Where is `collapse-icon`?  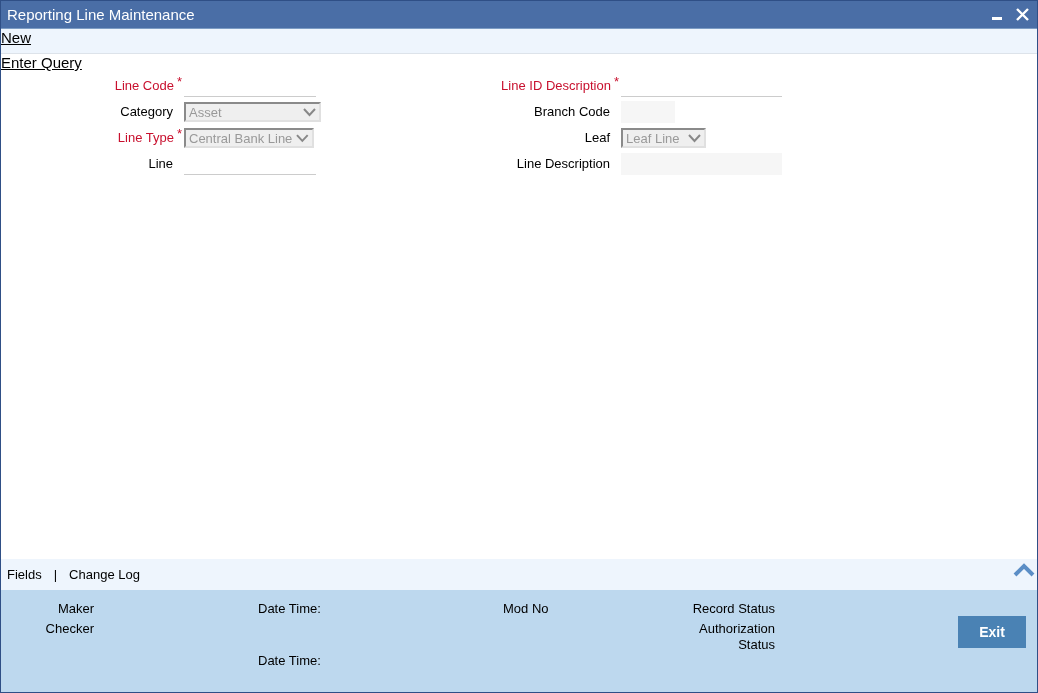
collapse-icon is located at coordinates (1024, 570).